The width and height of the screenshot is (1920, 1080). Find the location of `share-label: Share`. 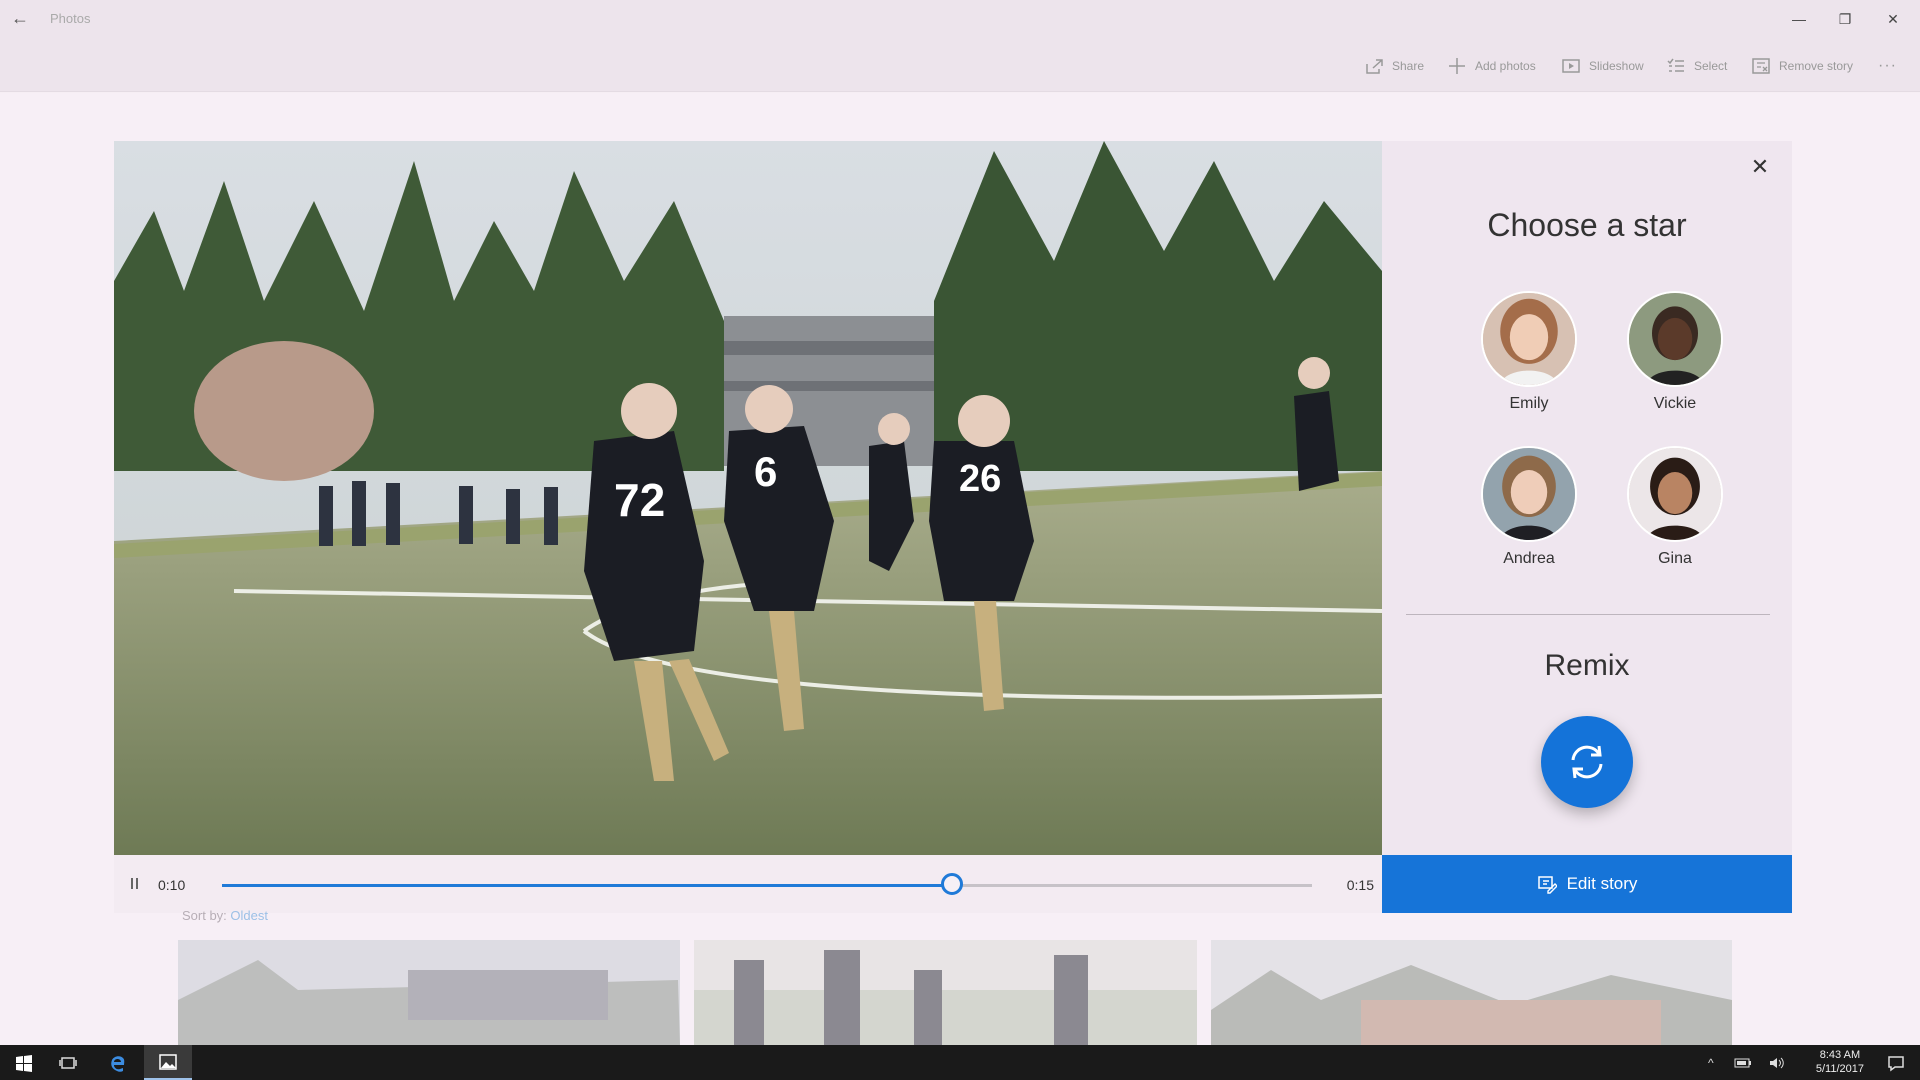

share-label: Share is located at coordinates (1408, 66).